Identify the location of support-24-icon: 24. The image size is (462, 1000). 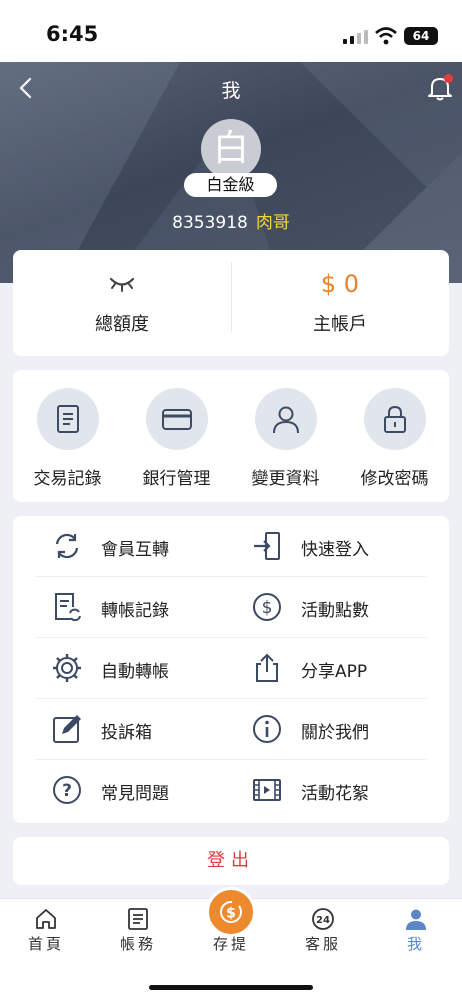
(323, 919).